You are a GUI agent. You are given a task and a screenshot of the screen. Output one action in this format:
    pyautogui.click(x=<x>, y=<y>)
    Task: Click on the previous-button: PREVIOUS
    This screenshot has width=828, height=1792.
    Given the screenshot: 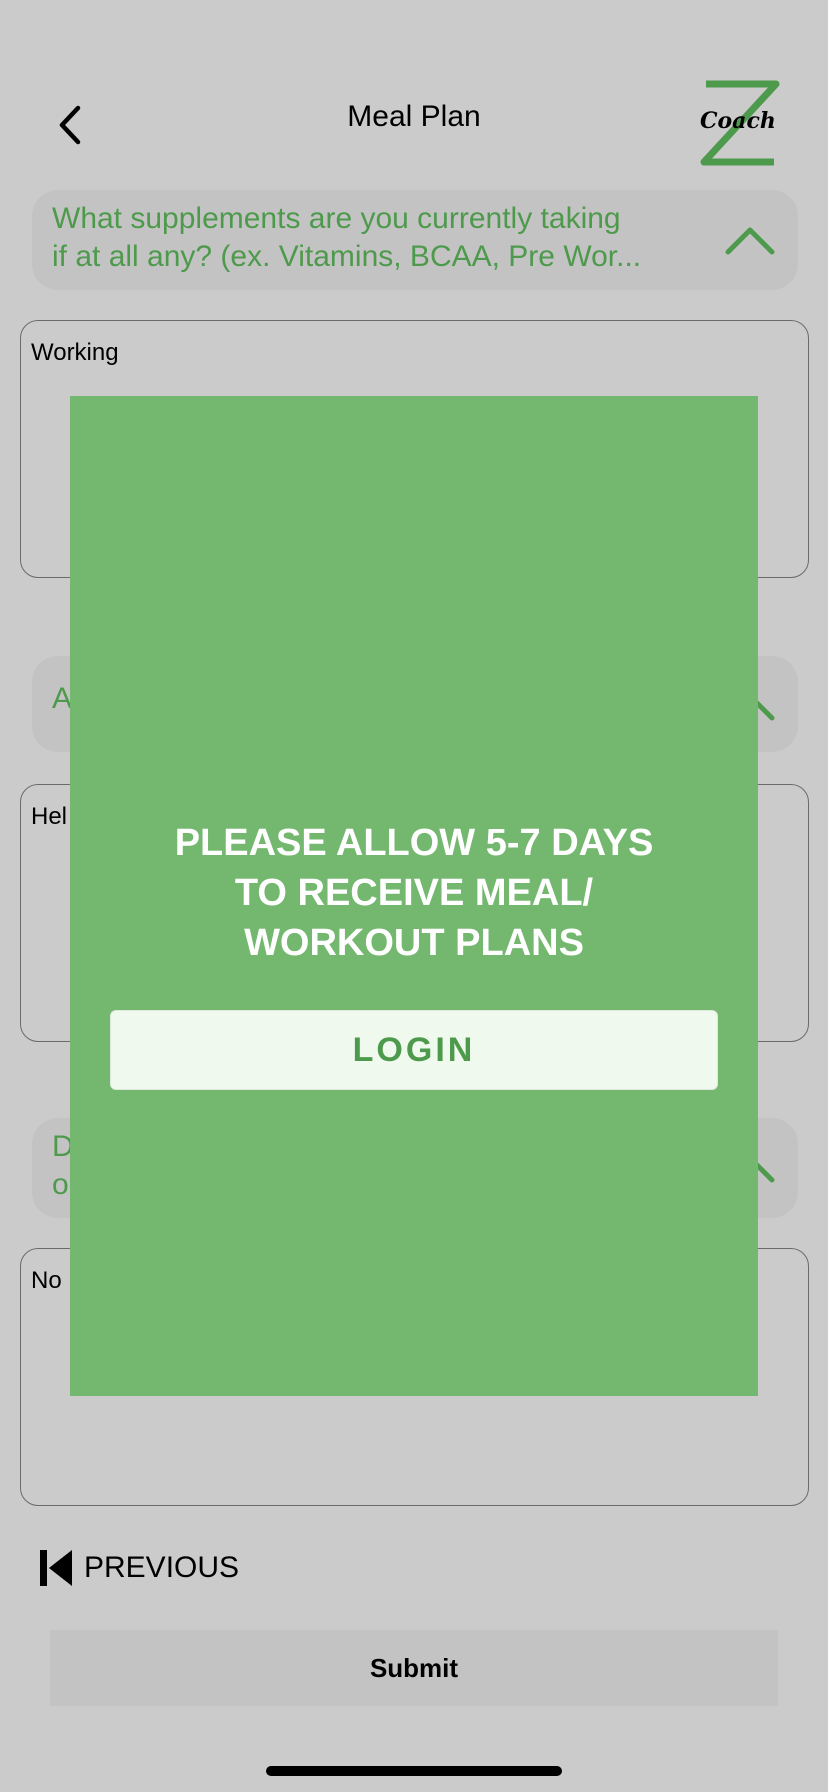 What is the action you would take?
    pyautogui.click(x=139, y=1568)
    